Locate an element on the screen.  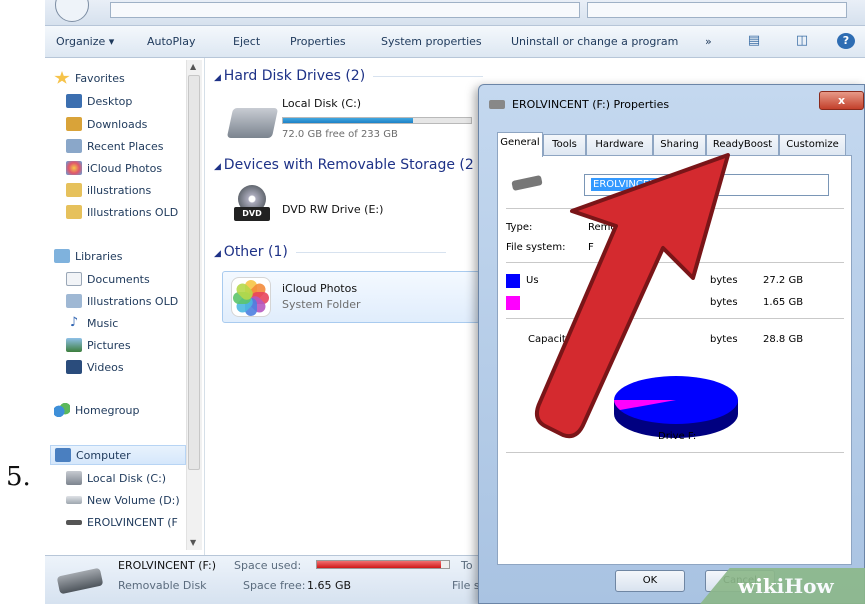
preview-pane-icon: ◫ is located at coordinates (802, 41).